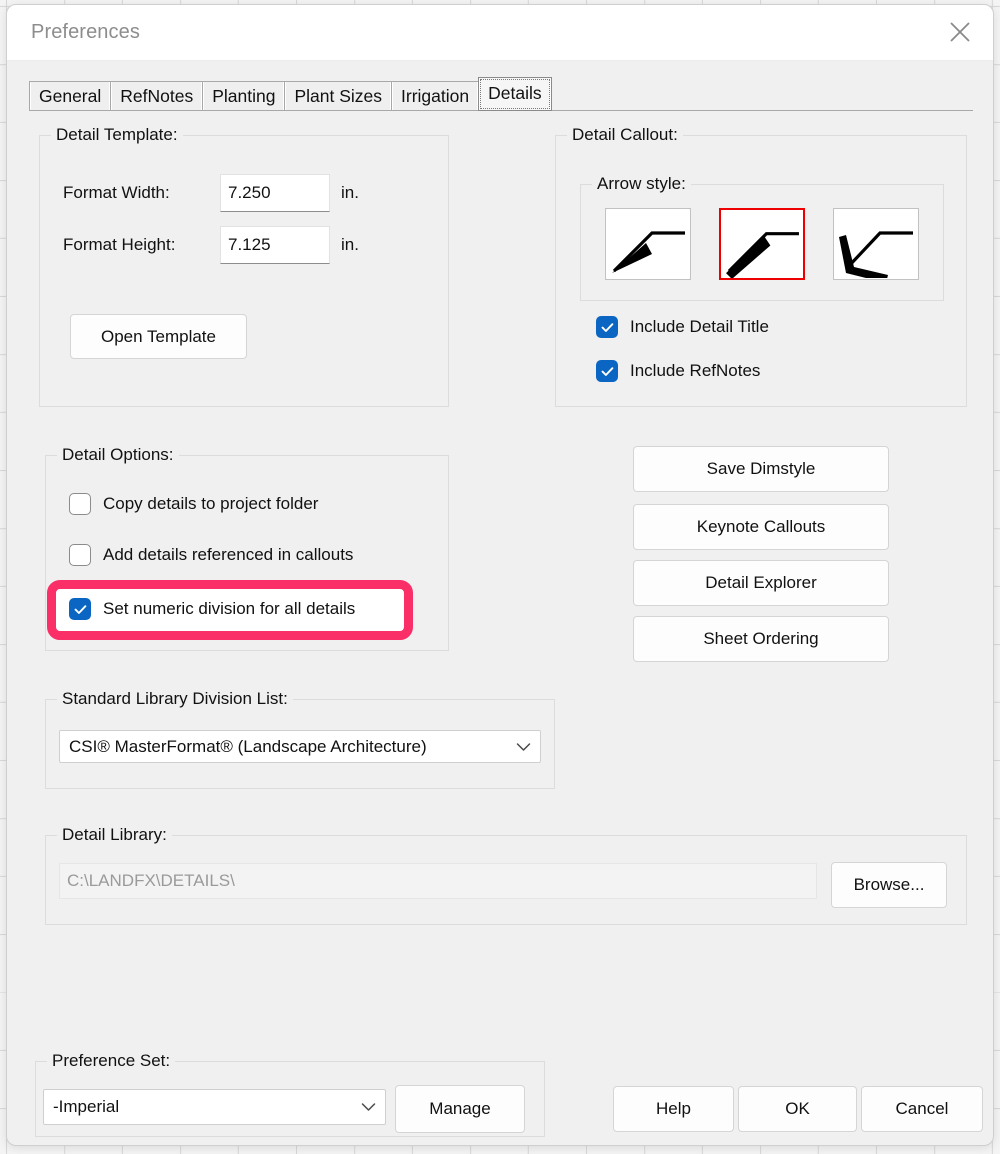 This screenshot has height=1154, width=1000. What do you see at coordinates (960, 32) in the screenshot?
I see `close-icon` at bounding box center [960, 32].